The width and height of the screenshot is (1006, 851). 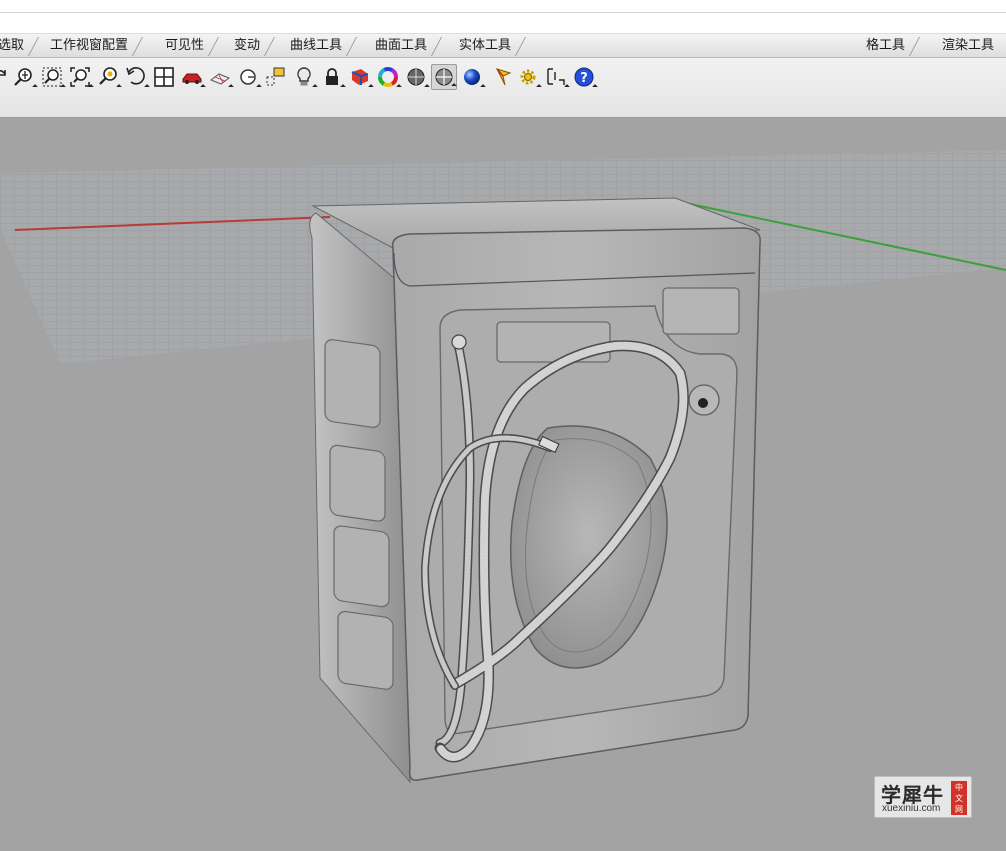 I want to click on toolbar-tab-bar: 选取 工作视窗配置 可见性 变动 曲线工具 曲面工具 实体工具 格工具 渲染工具, so click(x=503, y=46).